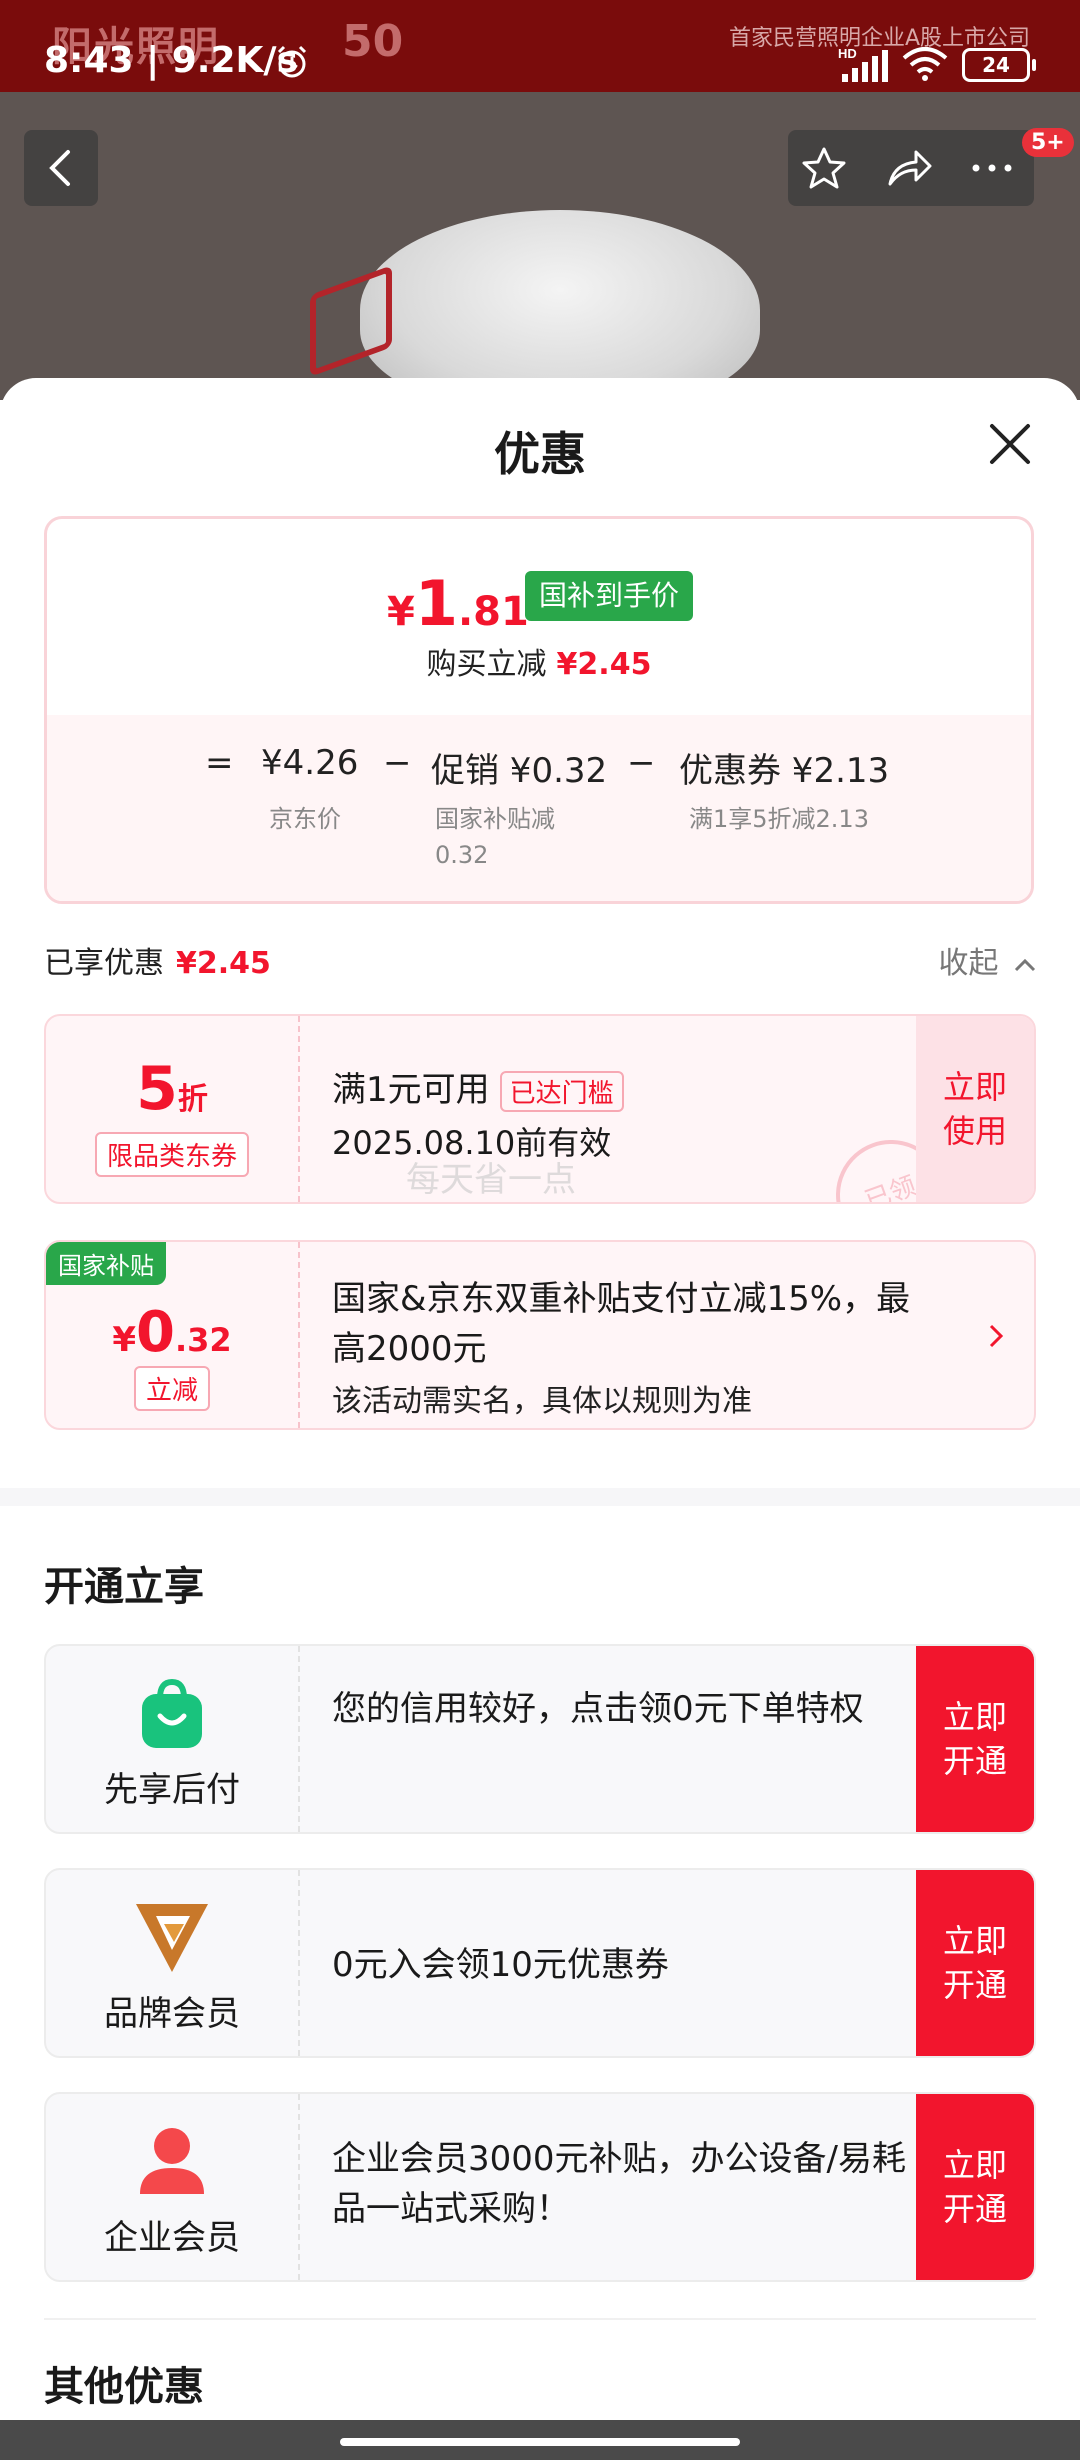 Image resolution: width=1080 pixels, height=2460 pixels. Describe the element at coordinates (397, 763) in the screenshot. I see `minus-sign-1: −` at that location.